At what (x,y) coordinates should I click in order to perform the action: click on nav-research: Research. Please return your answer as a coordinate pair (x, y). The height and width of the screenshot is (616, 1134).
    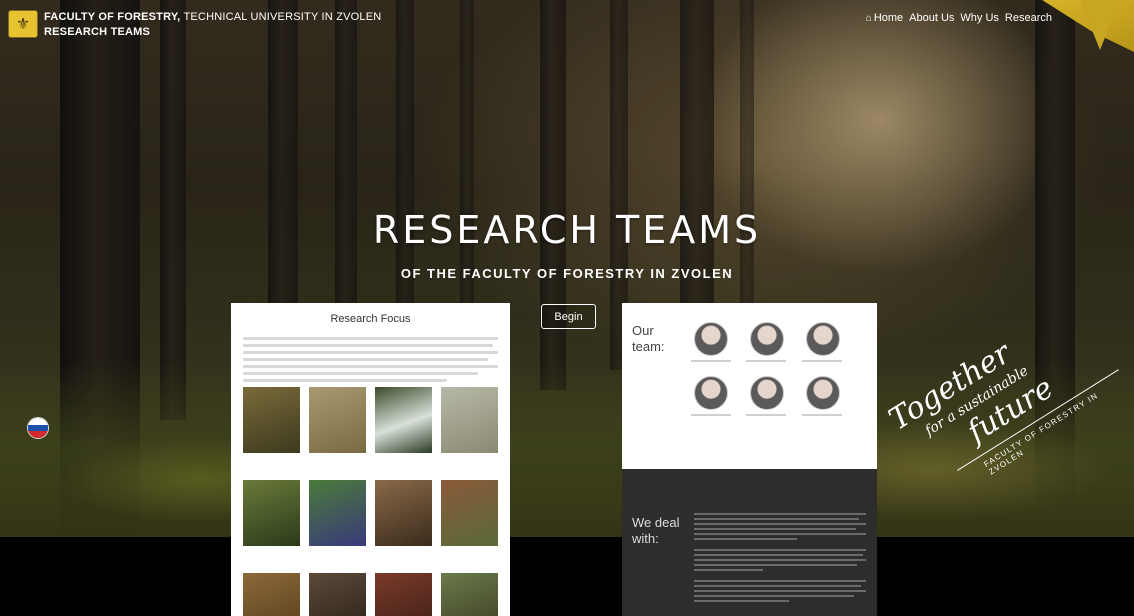
    Looking at the image, I should click on (1028, 18).